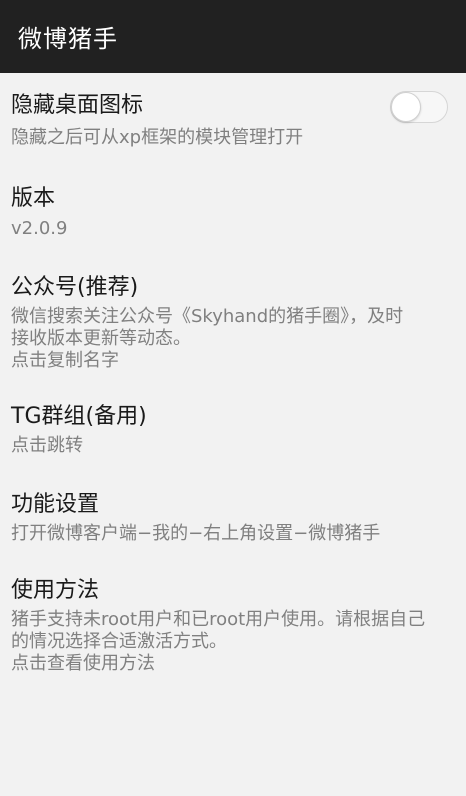 The height and width of the screenshot is (796, 466). What do you see at coordinates (233, 516) in the screenshot?
I see `pref-feature-settings: 功能设置 打开微博客户端−我的−右上角设置−微博猪手` at bounding box center [233, 516].